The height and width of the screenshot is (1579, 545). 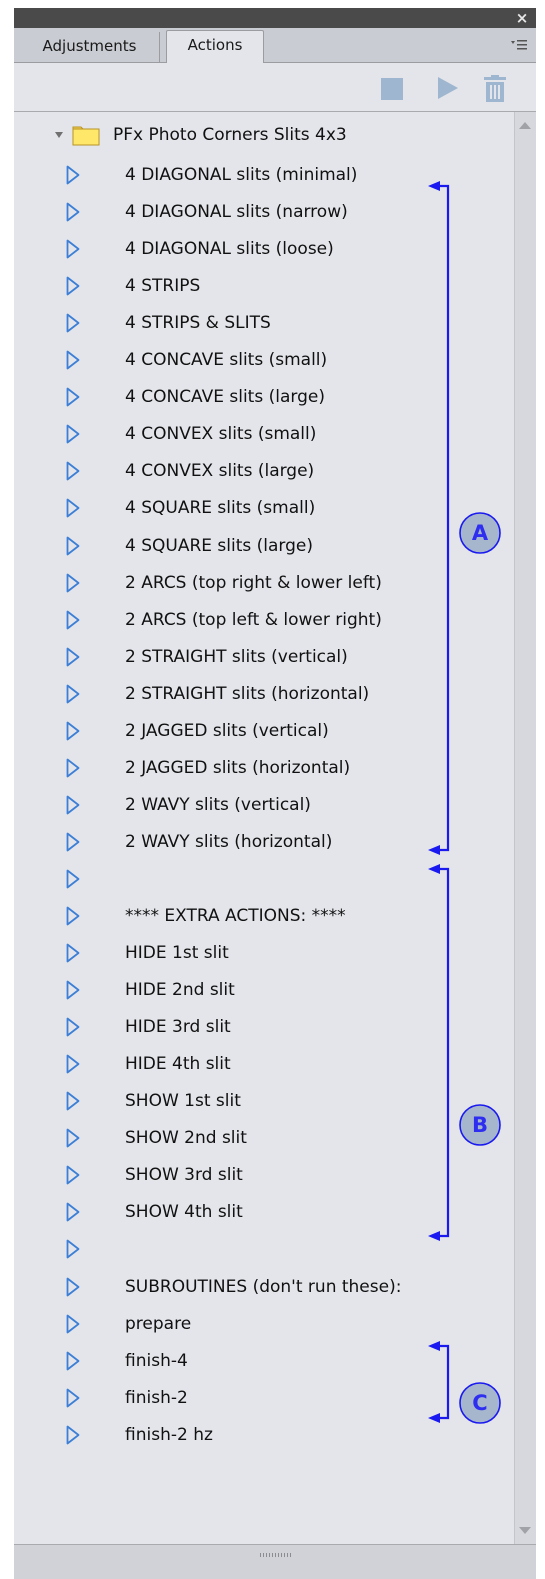 What do you see at coordinates (236, 656) in the screenshot?
I see `action-label: 2 STRAIGHT slits (vertical)` at bounding box center [236, 656].